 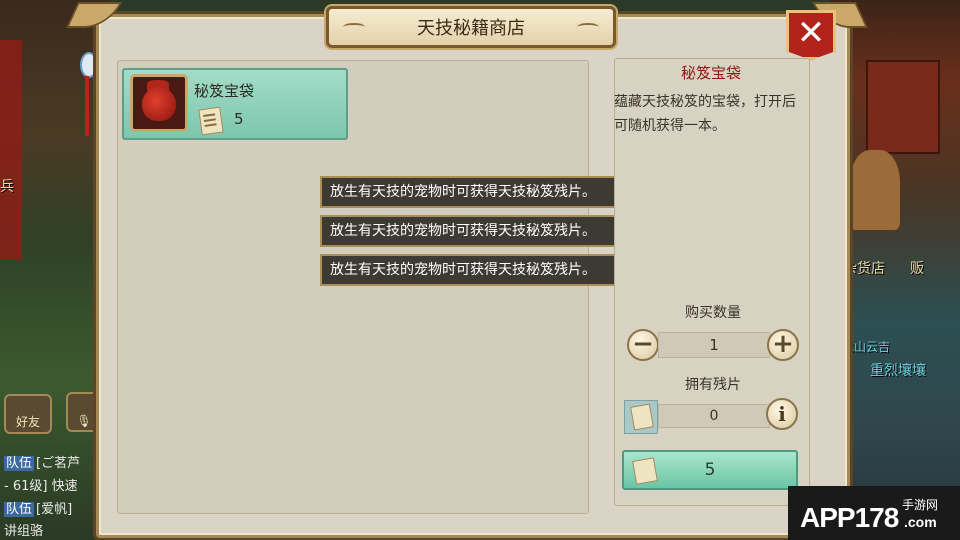 What do you see at coordinates (713, 313) in the screenshot?
I see `quantity-label: 购买数量` at bounding box center [713, 313].